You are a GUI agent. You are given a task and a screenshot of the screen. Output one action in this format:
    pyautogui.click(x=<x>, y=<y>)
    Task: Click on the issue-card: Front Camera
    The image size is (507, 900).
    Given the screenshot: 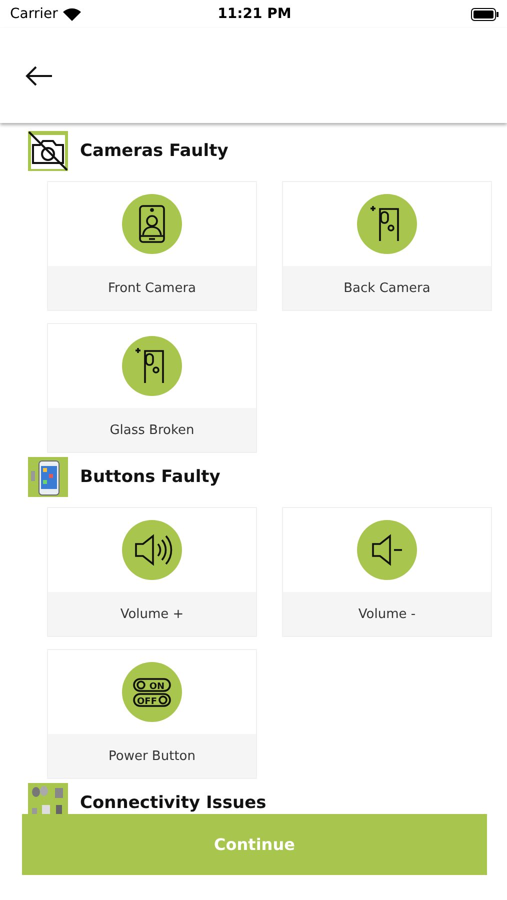 What is the action you would take?
    pyautogui.click(x=152, y=246)
    